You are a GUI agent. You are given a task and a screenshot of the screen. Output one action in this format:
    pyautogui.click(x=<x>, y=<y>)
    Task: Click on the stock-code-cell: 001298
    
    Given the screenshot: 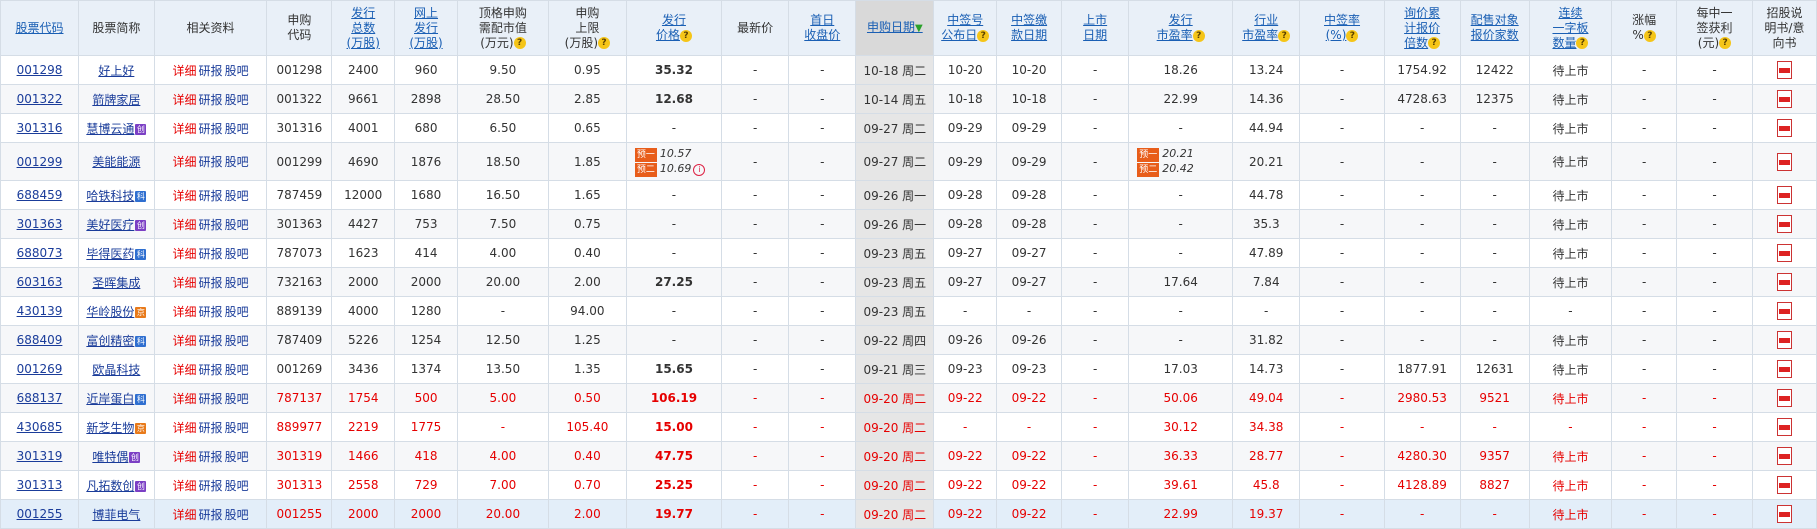 What is the action you would take?
    pyautogui.click(x=39, y=70)
    